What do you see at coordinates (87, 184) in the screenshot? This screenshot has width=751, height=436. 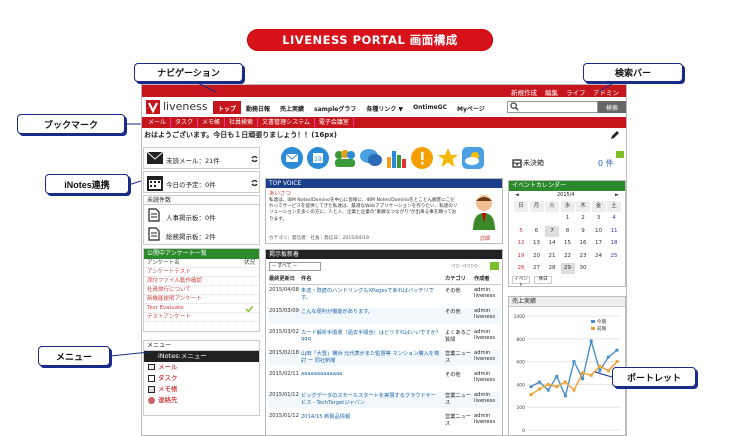 I see `callout-inotes: iNotes連携` at bounding box center [87, 184].